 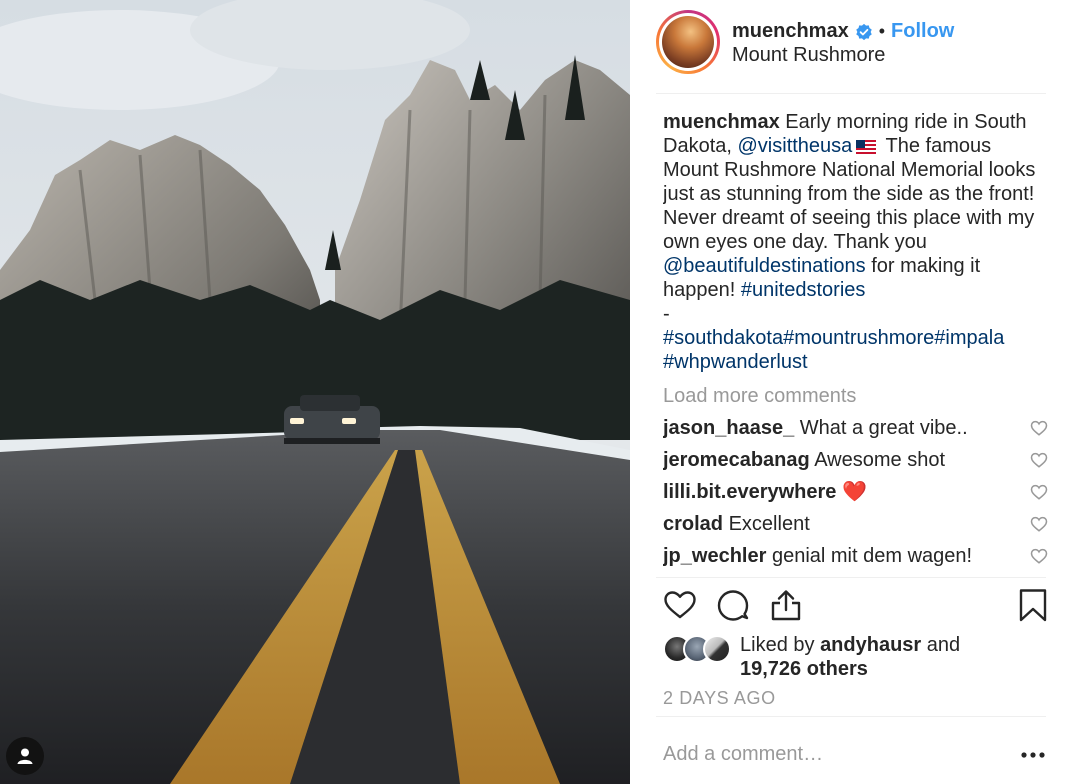 I want to click on location-link: Mount Rushmore, so click(x=808, y=55).